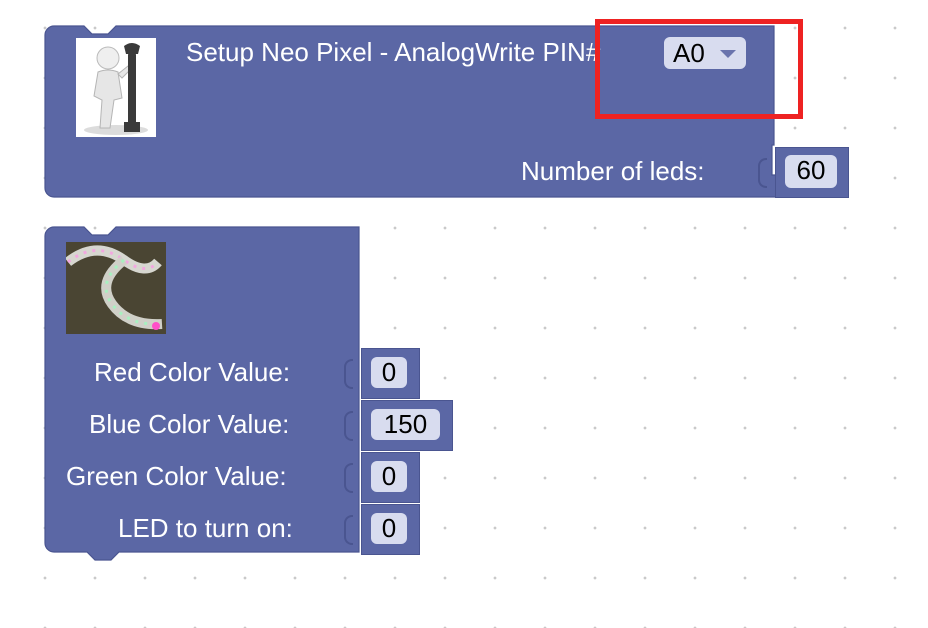  I want to click on led-number-block: 0, so click(390, 529).